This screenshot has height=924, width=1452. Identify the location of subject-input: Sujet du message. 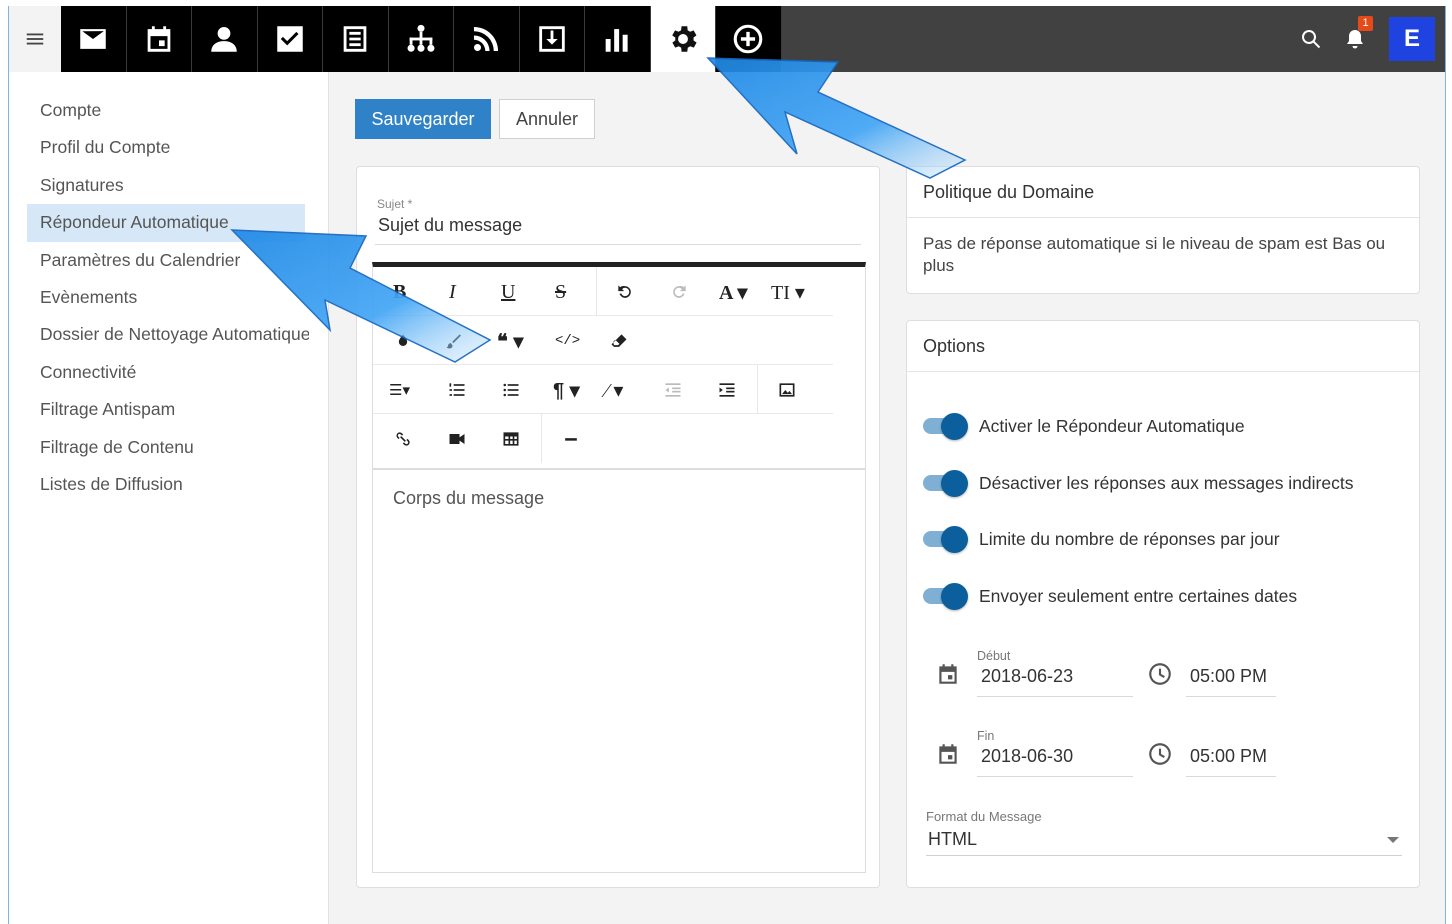
(450, 225).